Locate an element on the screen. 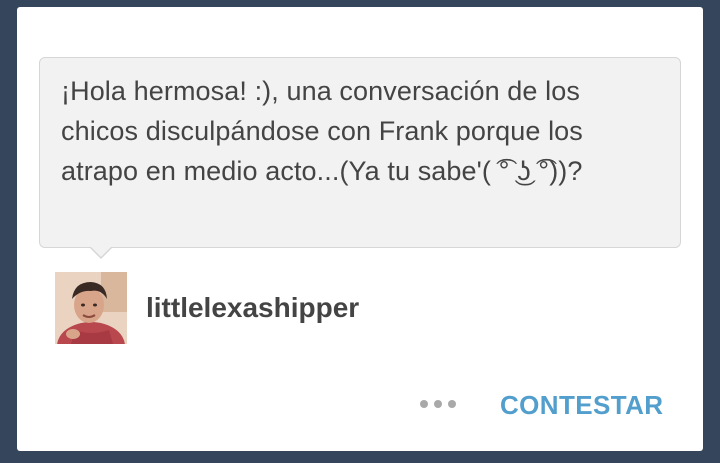 This screenshot has width=720, height=463. ellipsis-icon is located at coordinates (424, 404).